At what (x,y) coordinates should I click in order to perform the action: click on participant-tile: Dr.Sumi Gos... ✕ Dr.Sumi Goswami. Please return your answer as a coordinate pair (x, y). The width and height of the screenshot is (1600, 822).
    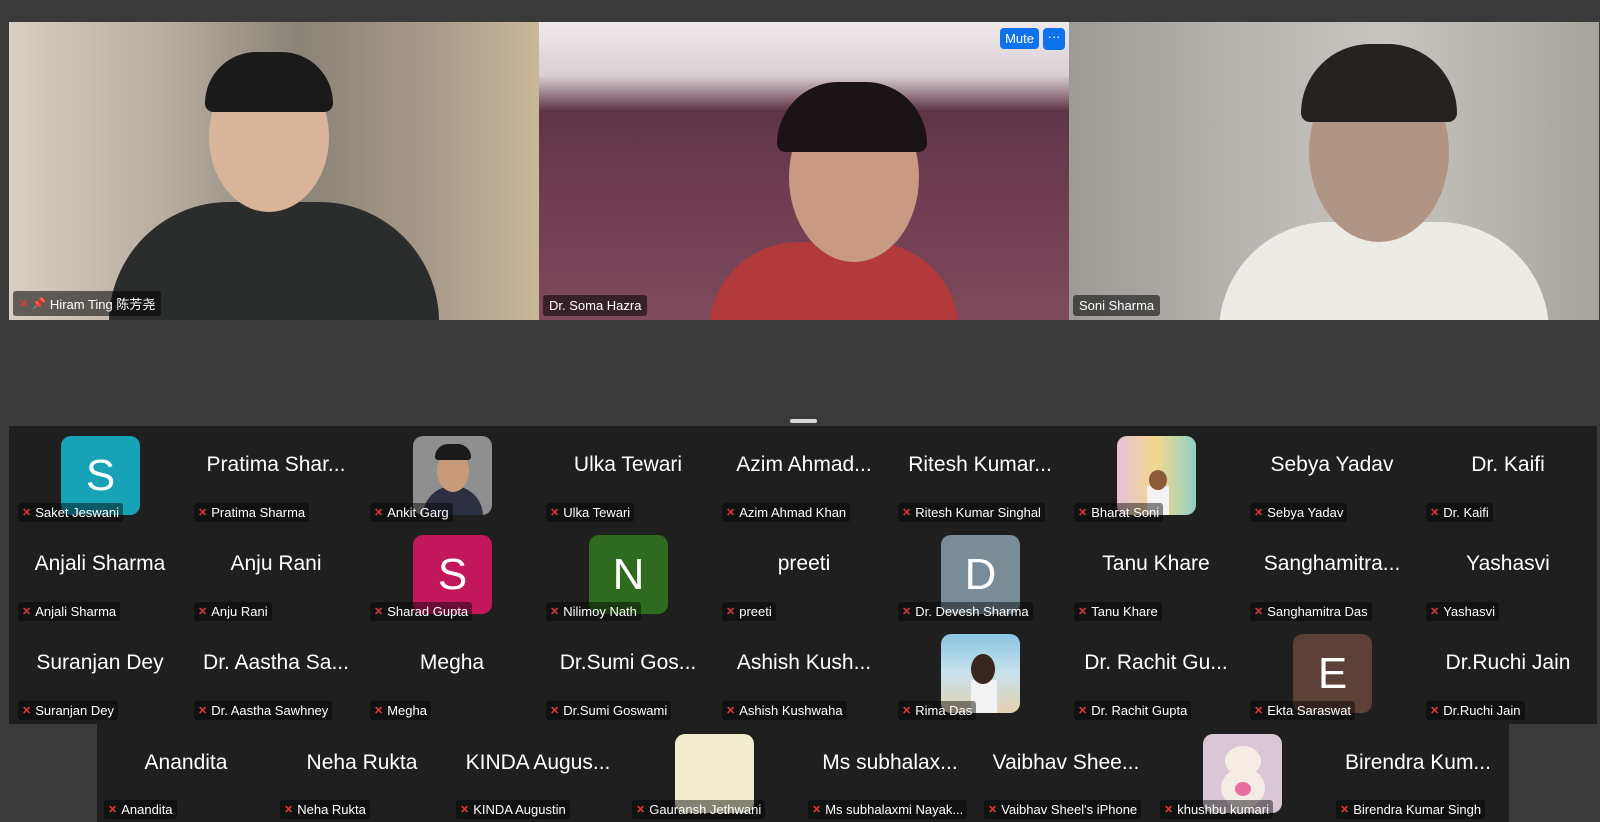
    Looking at the image, I should click on (628, 673).